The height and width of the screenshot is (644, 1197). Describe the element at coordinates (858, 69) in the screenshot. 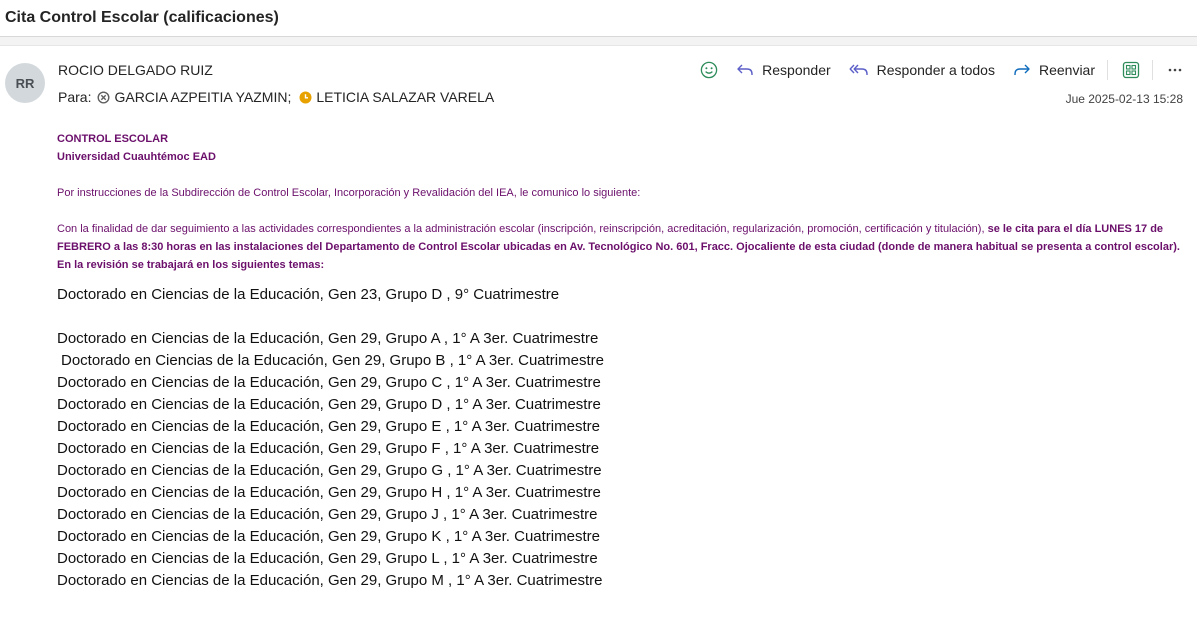

I see `reply-all-icon` at that location.